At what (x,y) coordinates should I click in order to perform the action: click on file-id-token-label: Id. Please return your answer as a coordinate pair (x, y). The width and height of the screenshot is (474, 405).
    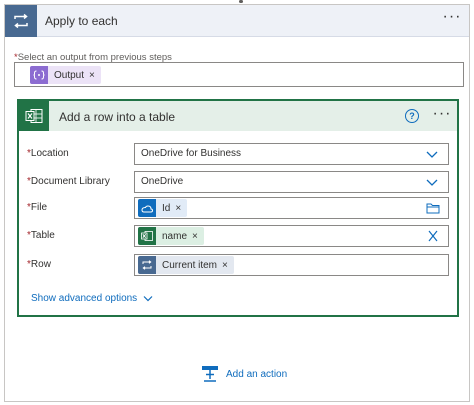
    Looking at the image, I should click on (166, 208).